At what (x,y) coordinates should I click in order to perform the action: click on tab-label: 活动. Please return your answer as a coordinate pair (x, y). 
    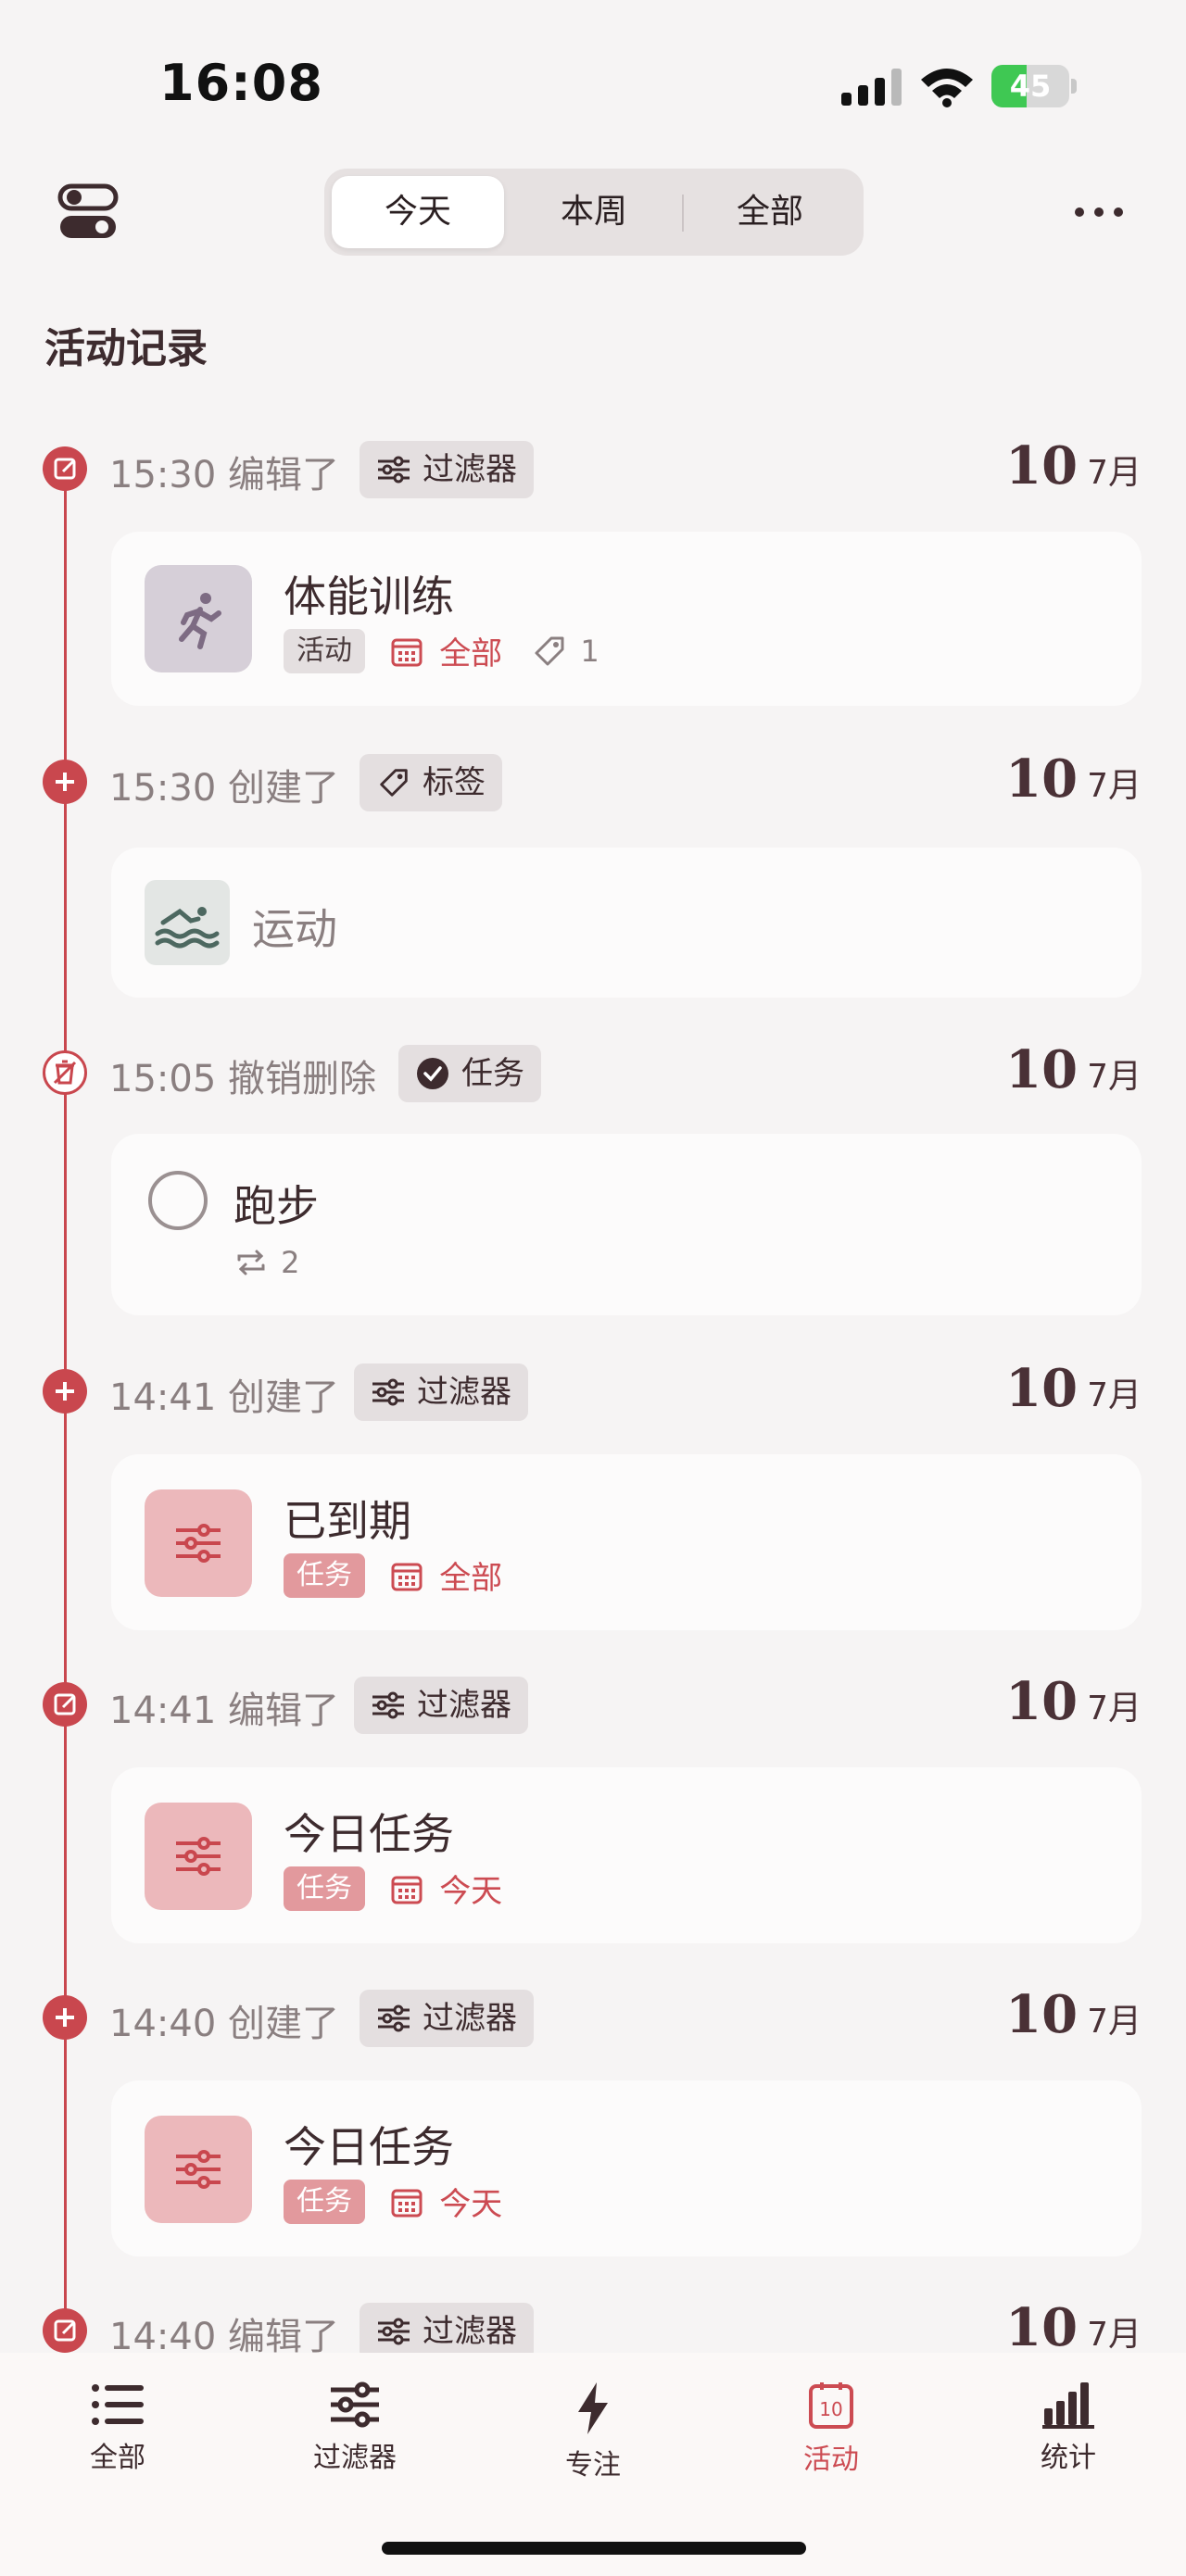
    Looking at the image, I should click on (831, 2460).